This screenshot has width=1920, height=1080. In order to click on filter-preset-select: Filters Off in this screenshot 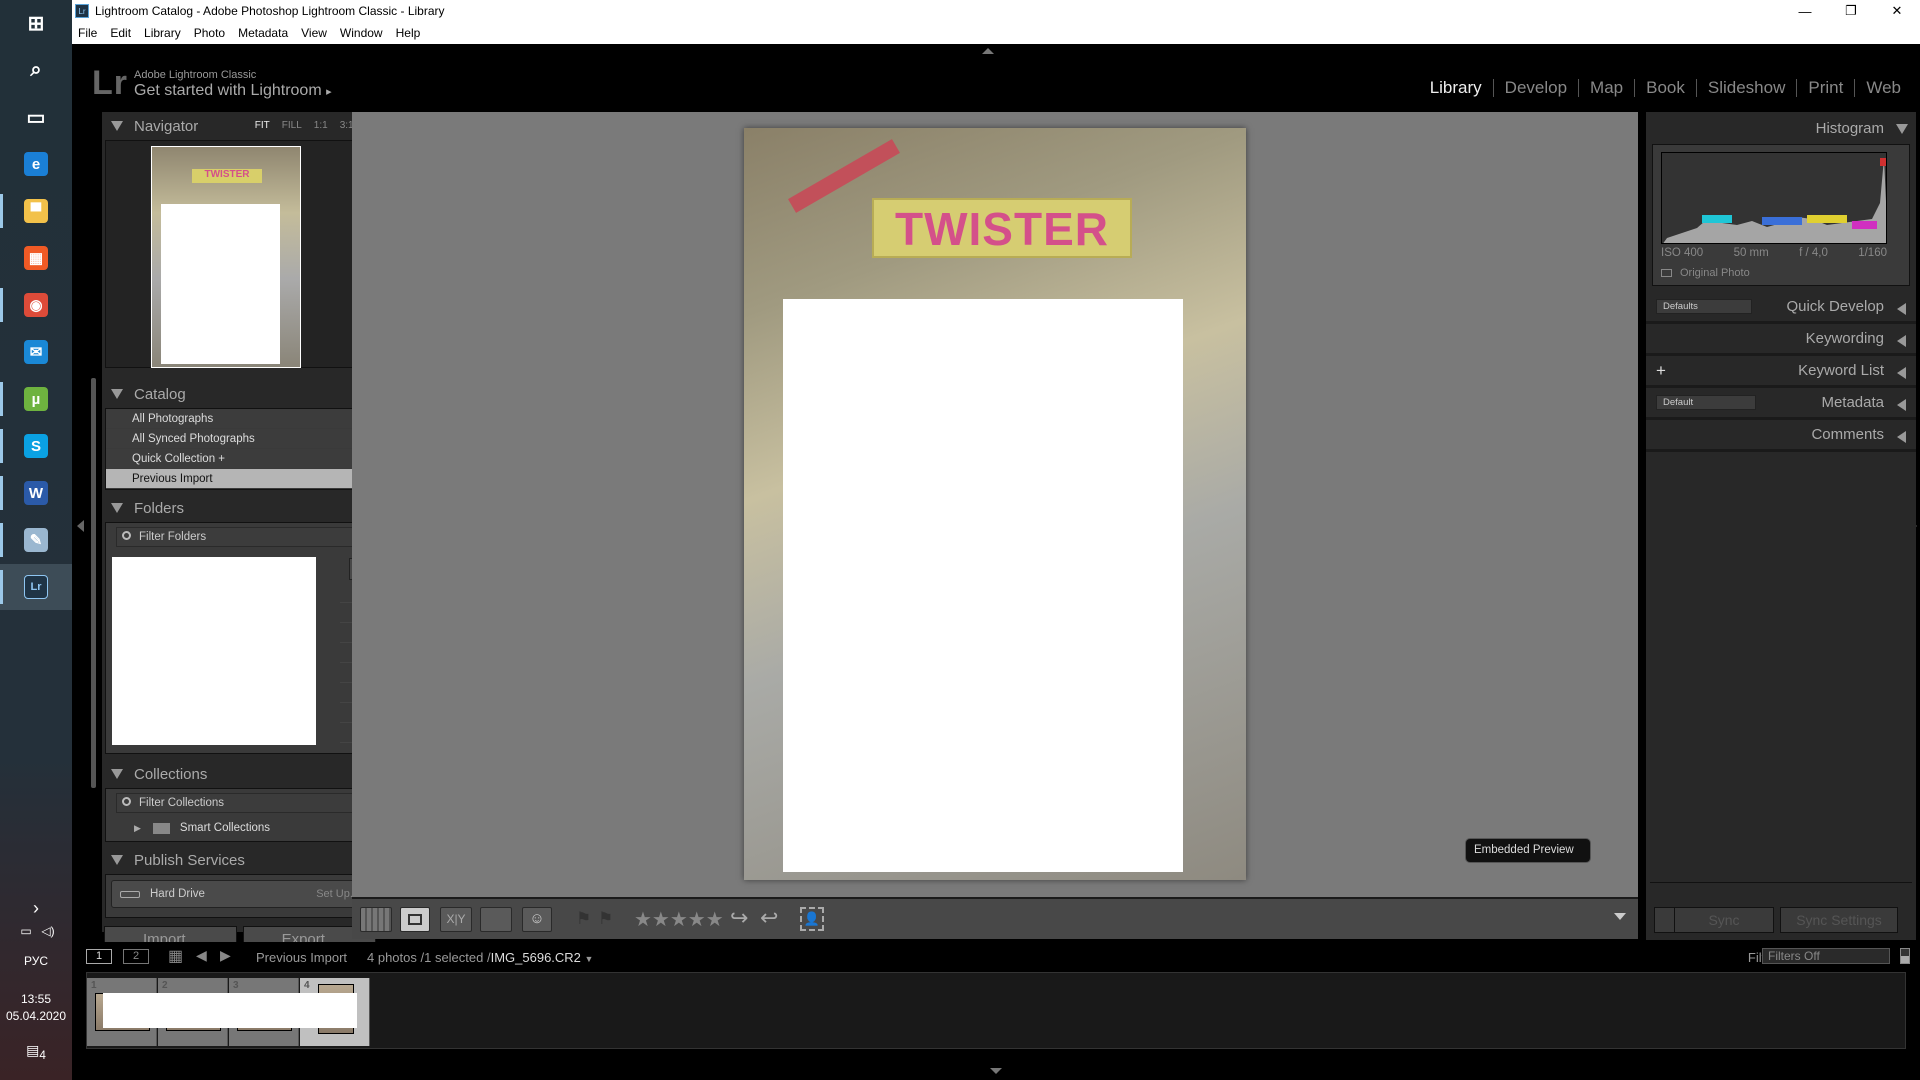, I will do `click(1826, 956)`.